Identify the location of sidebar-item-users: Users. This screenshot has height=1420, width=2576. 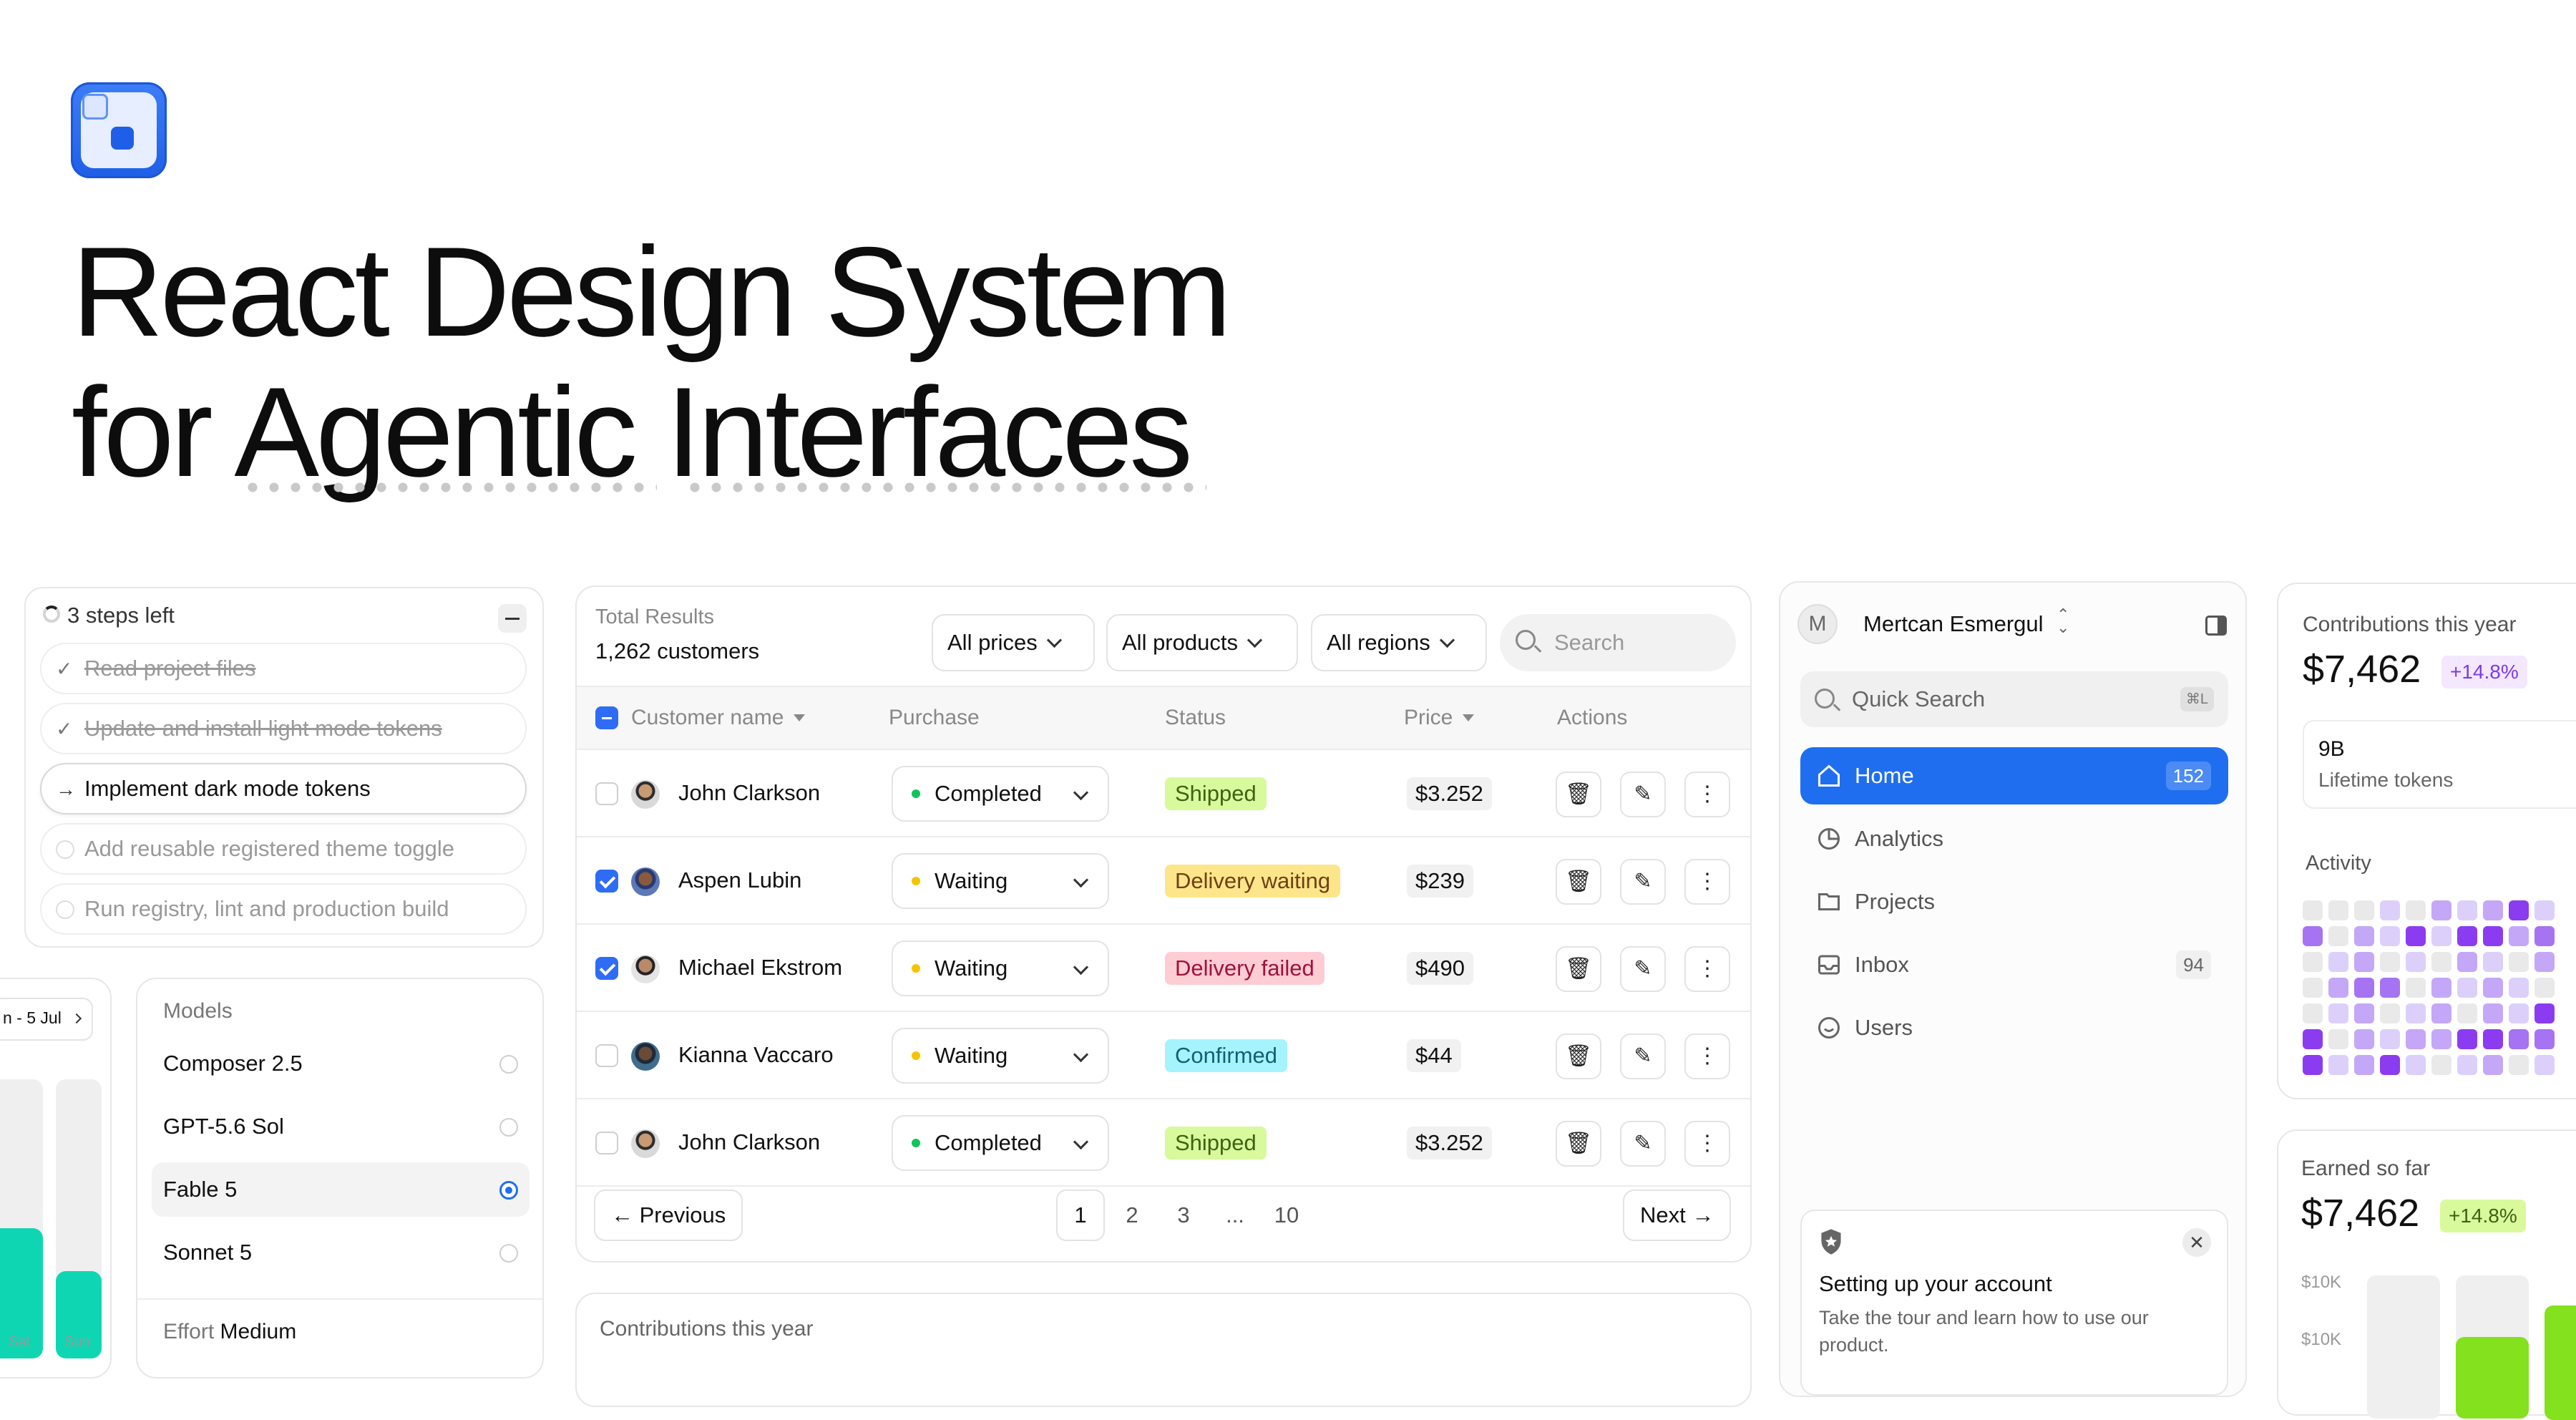
(2014, 1027).